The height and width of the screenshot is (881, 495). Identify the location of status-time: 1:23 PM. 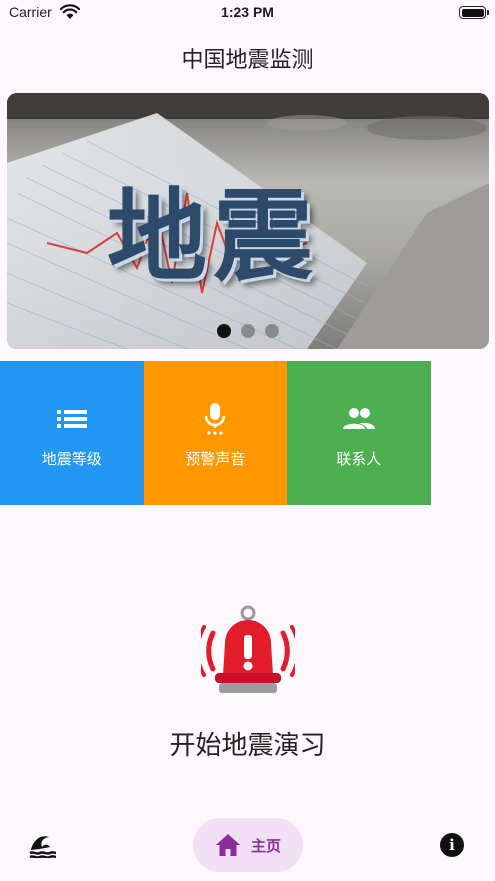
(247, 12).